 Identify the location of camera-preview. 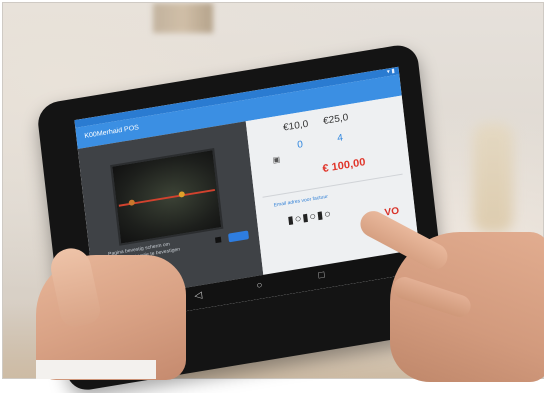
(167, 196).